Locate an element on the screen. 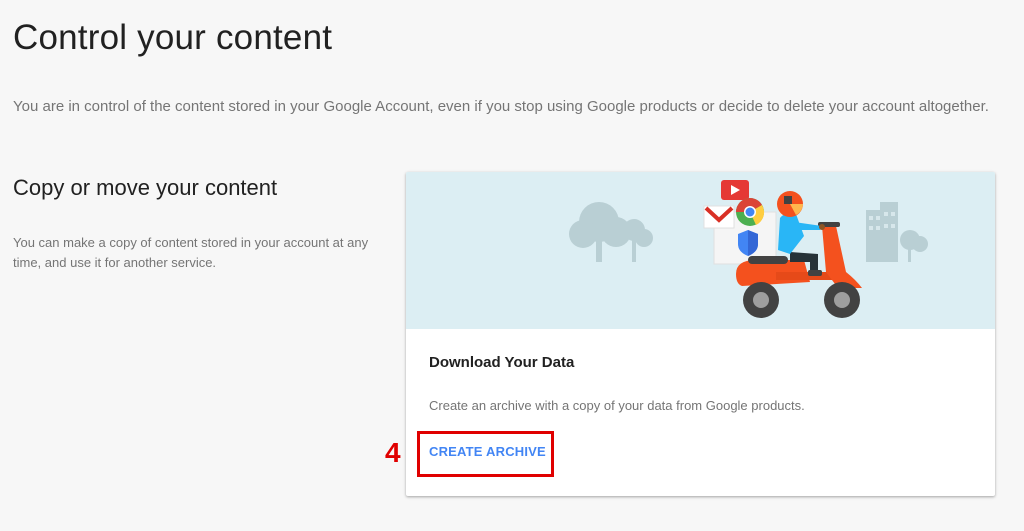 The image size is (1024, 531). step-number-annotation: 4 is located at coordinates (393, 452).